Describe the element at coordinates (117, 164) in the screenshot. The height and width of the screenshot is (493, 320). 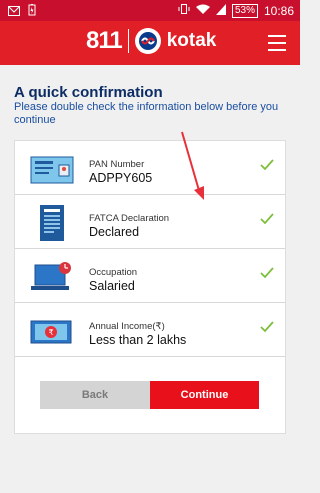
I see `field-label: PAN Number` at that location.